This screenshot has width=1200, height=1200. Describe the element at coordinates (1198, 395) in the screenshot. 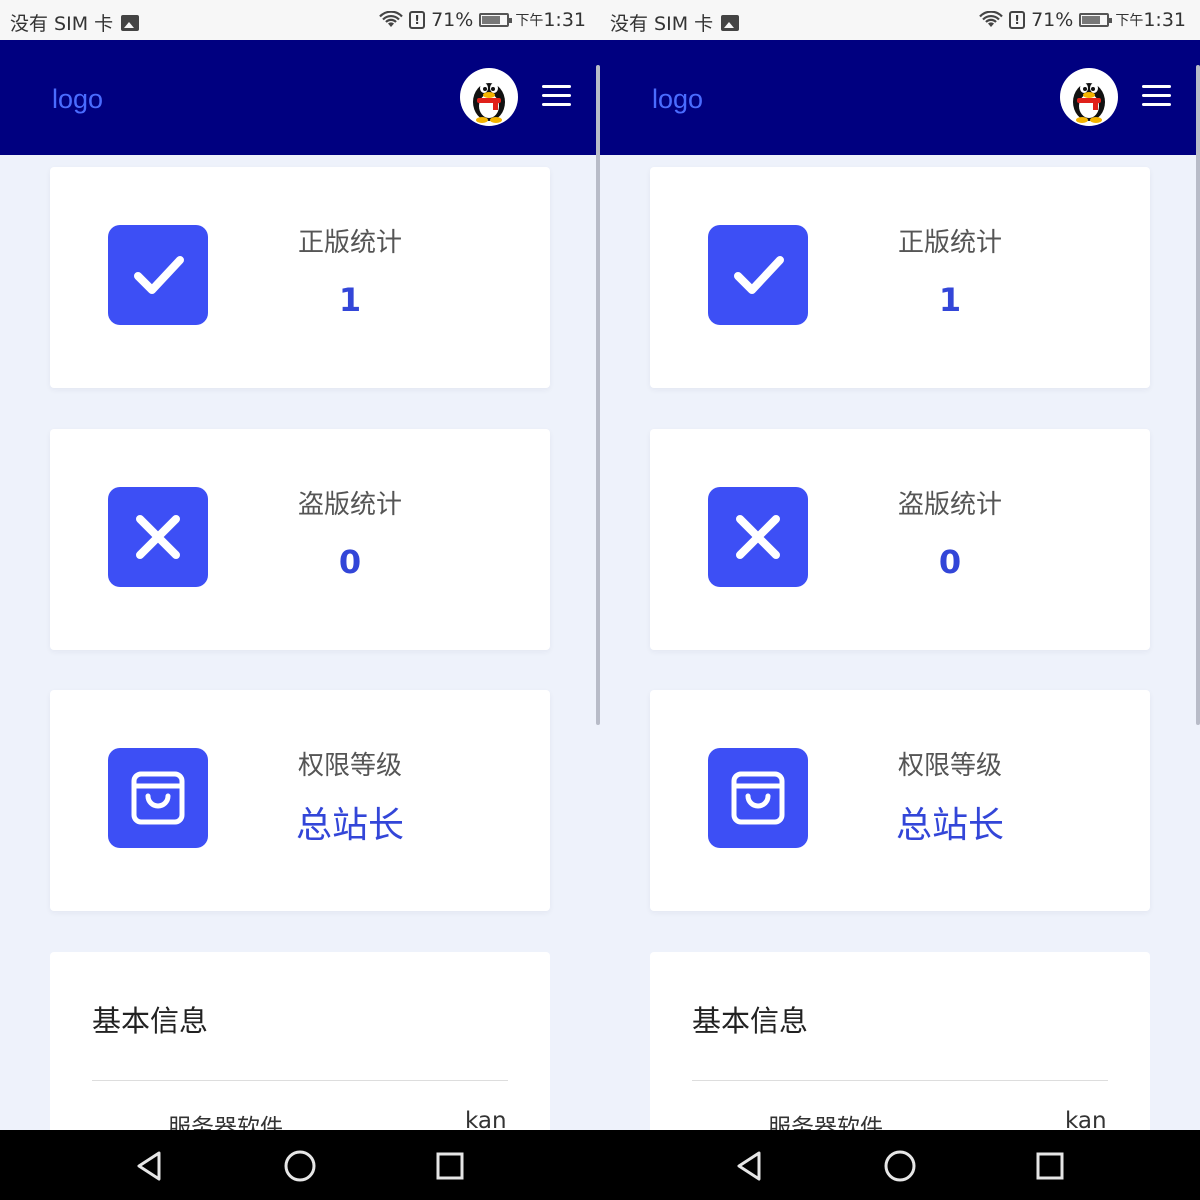

I see `scrollbar` at that location.